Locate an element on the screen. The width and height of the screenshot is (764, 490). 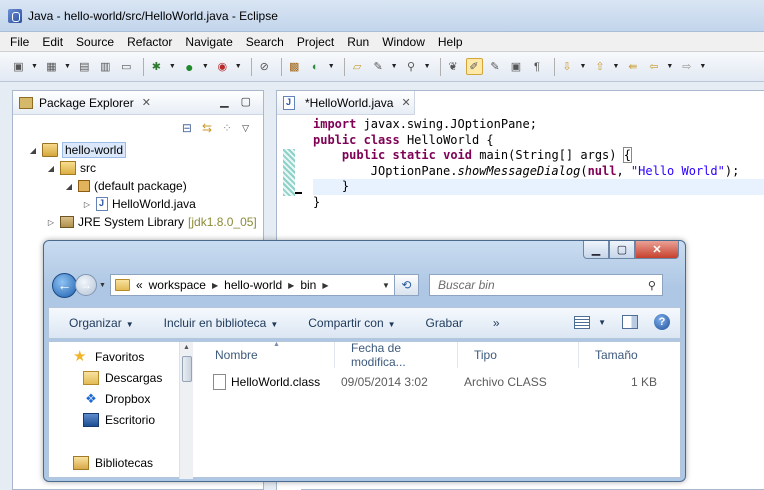
refresh-button: ⟲ is located at coordinates (406, 285).